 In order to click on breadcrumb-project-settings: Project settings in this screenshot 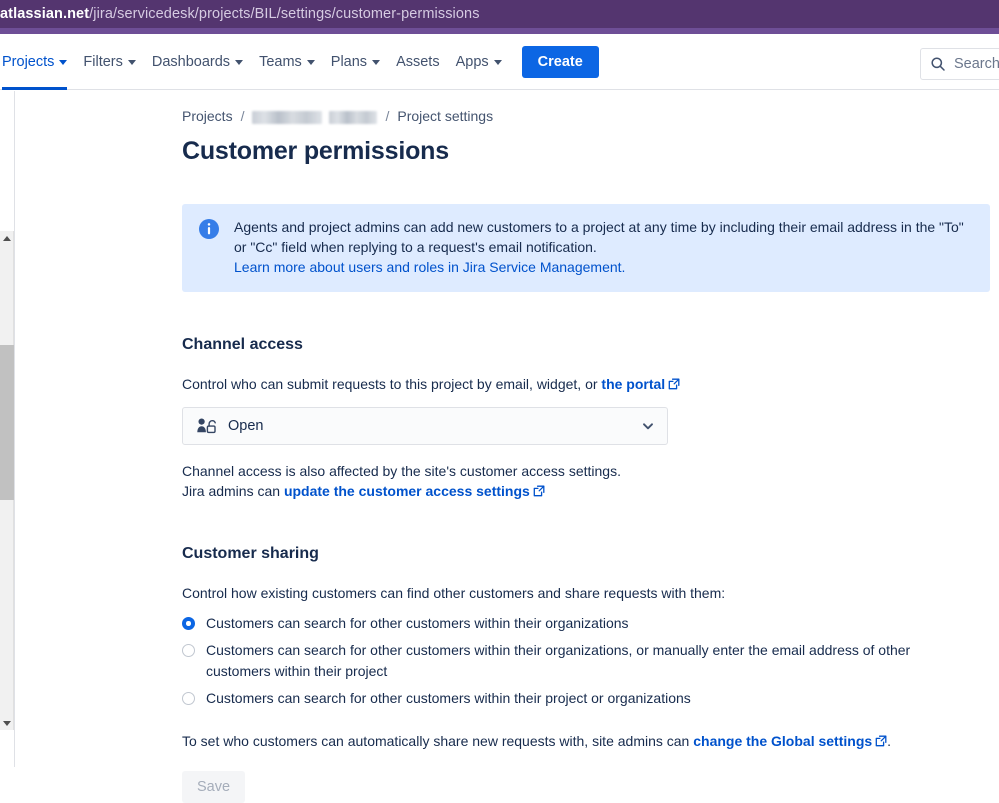, I will do `click(445, 116)`.